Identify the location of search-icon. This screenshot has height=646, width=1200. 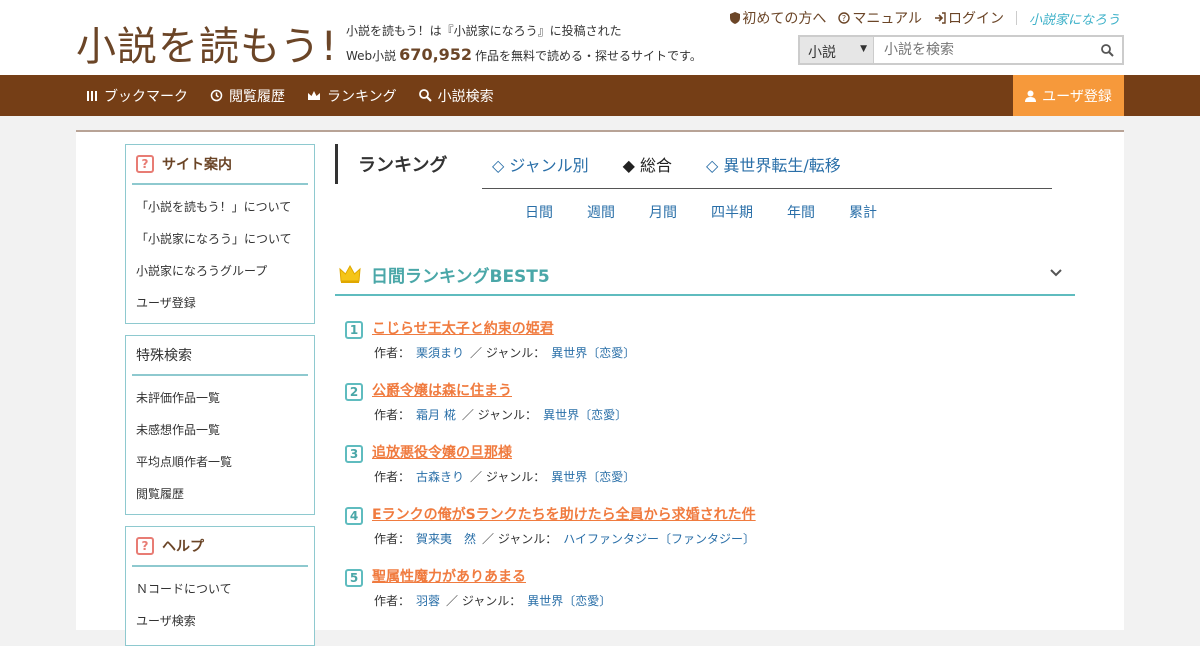
(1107, 50).